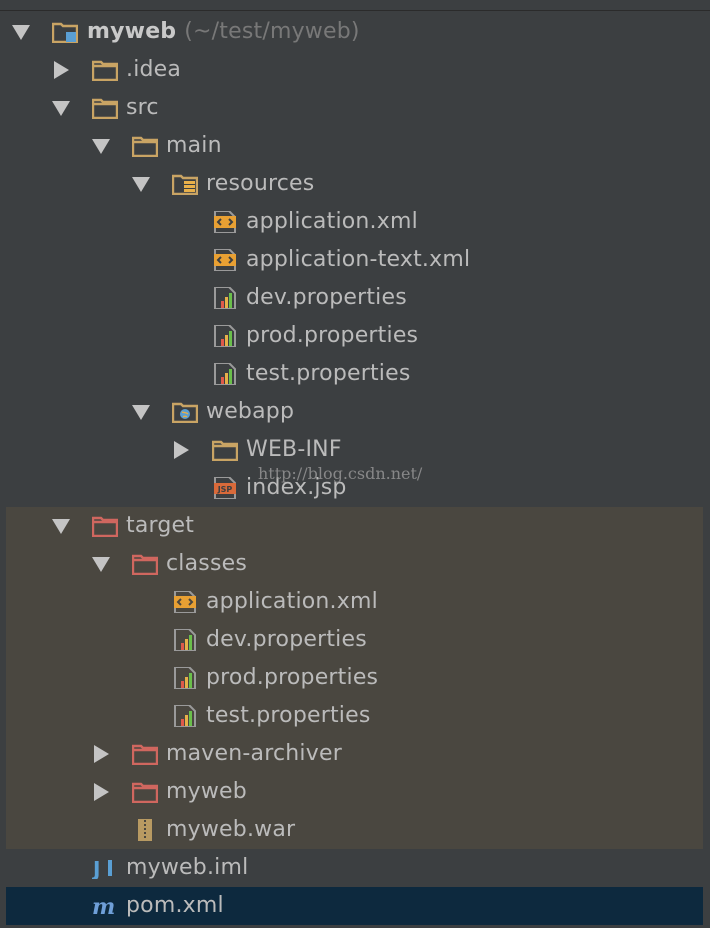 Image resolution: width=710 pixels, height=928 pixels. I want to click on tree-node-label: myweb (~/test/myweb), so click(223, 31).